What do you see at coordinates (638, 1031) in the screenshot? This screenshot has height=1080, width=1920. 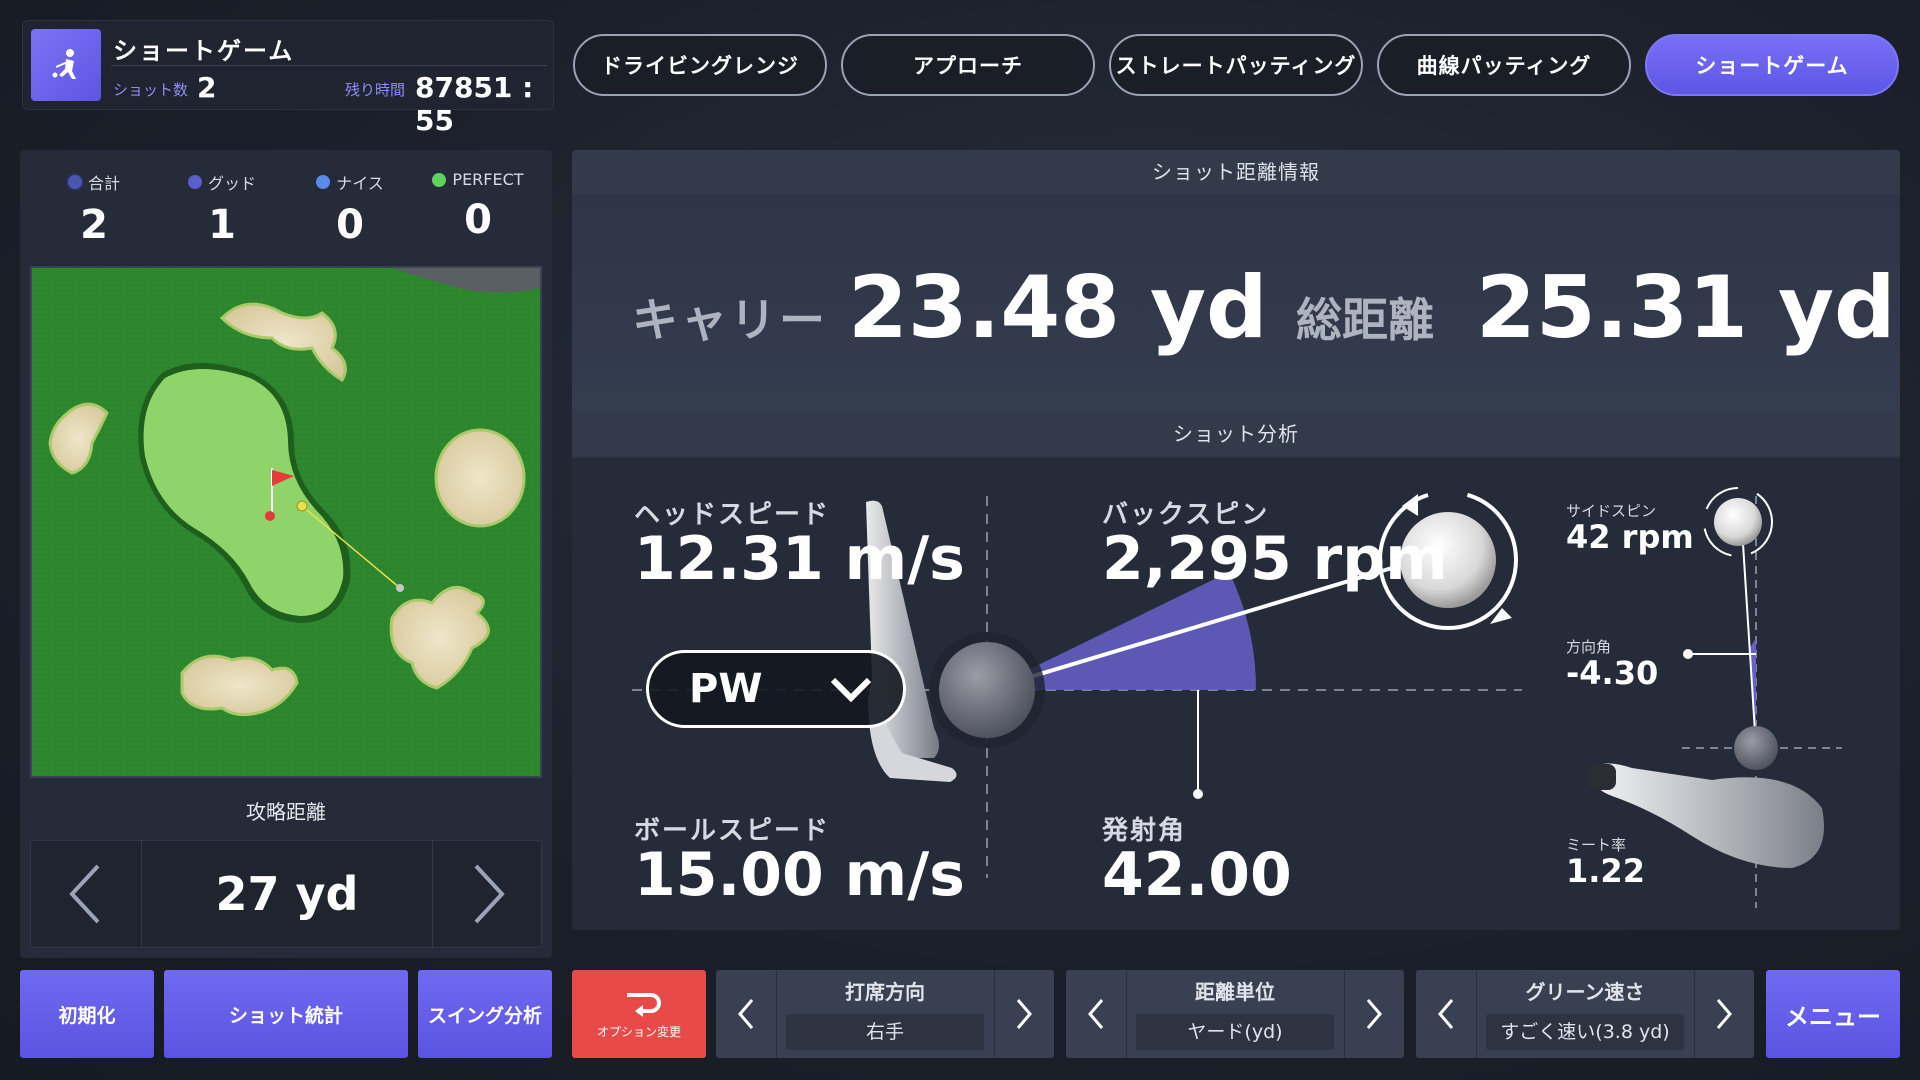 I see `option-change-label: オプション変更` at bounding box center [638, 1031].